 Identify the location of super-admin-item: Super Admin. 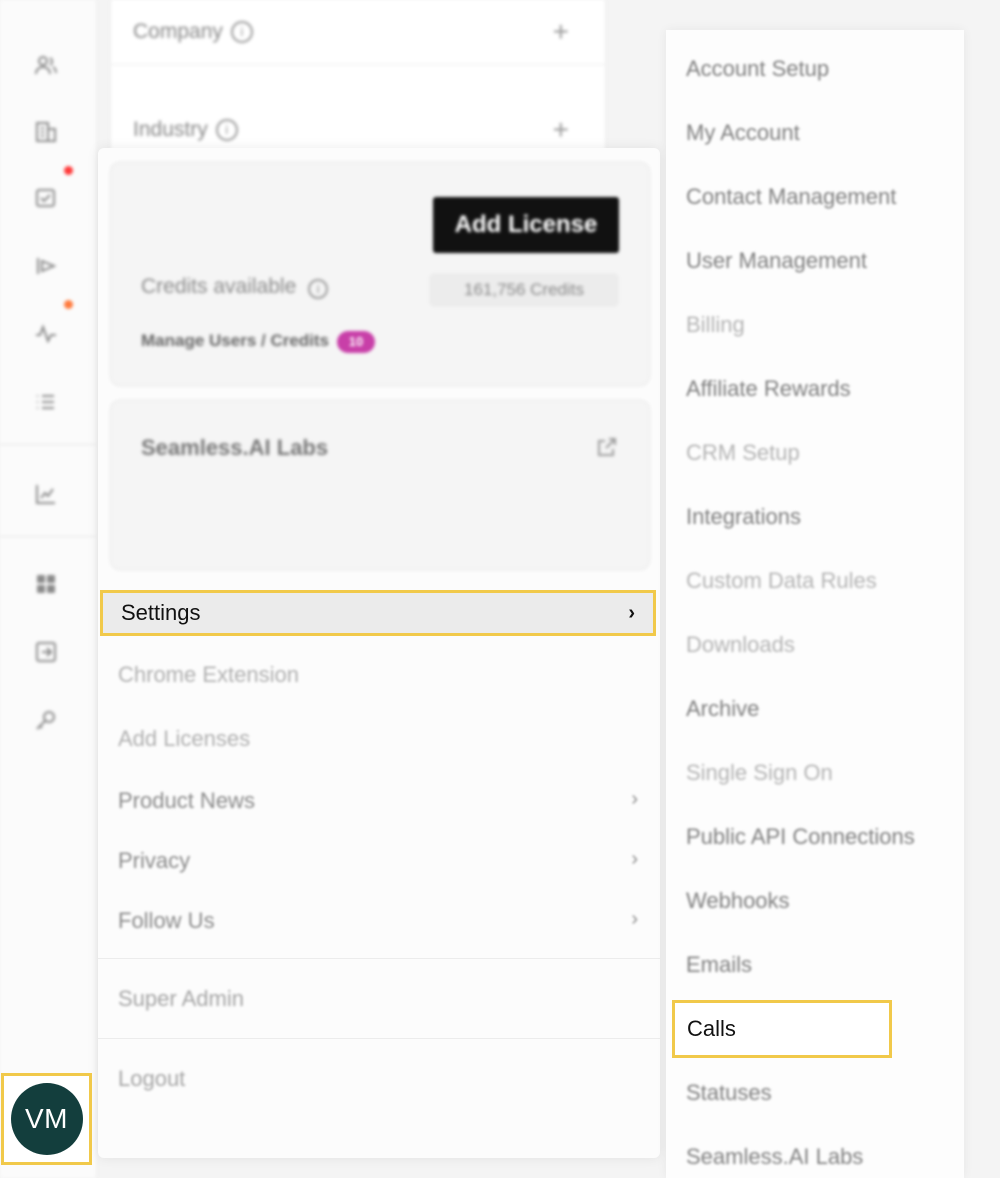
(378, 999).